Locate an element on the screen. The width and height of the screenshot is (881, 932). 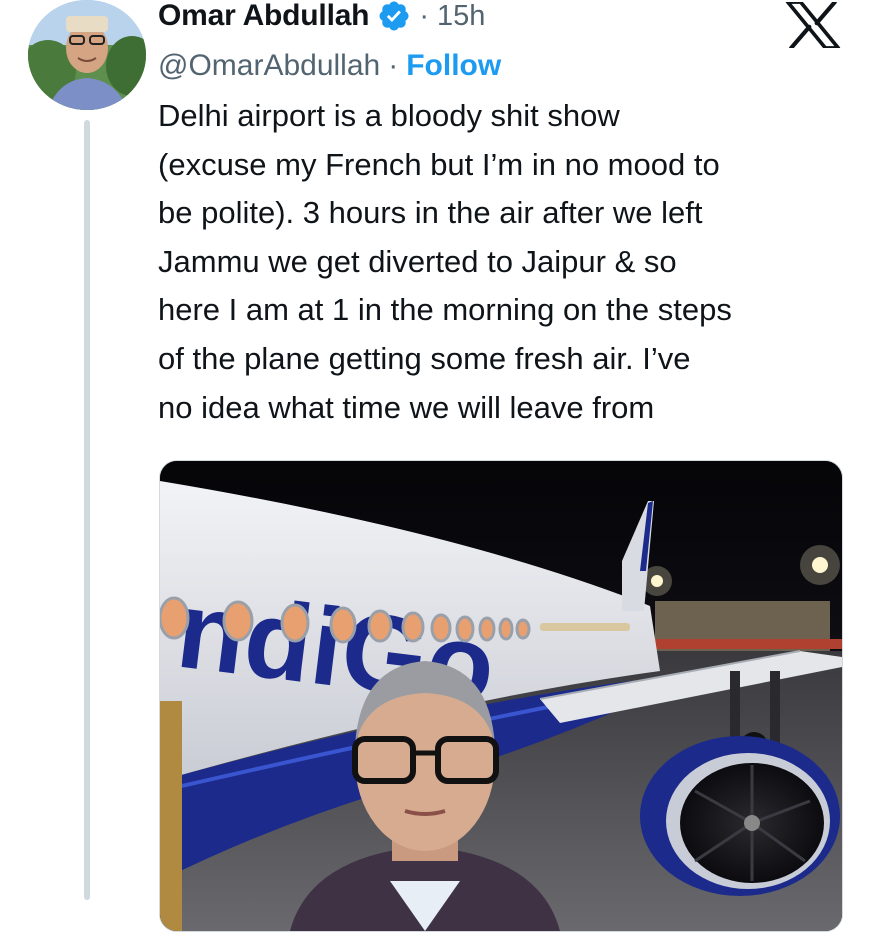
author-display-name: Omar Abdullah is located at coordinates (264, 16).